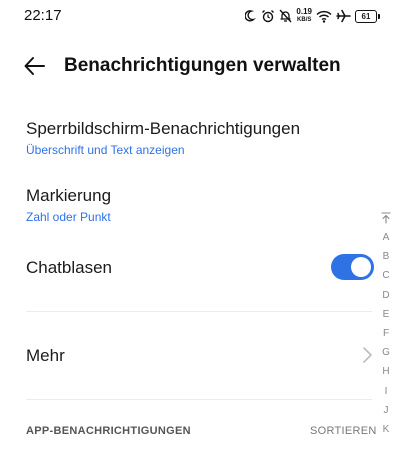 The height and width of the screenshot is (450, 399). What do you see at coordinates (386, 371) in the screenshot?
I see `index-letter-h: H` at bounding box center [386, 371].